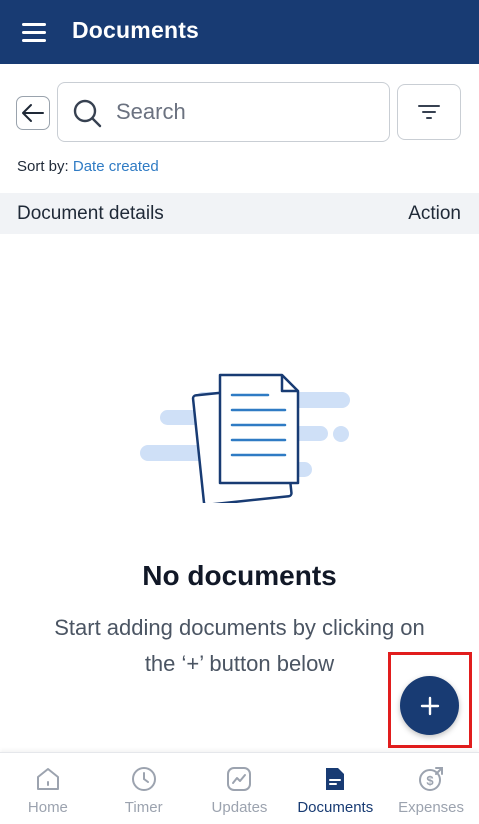  Describe the element at coordinates (34, 32) in the screenshot. I see `menu-icon` at that location.